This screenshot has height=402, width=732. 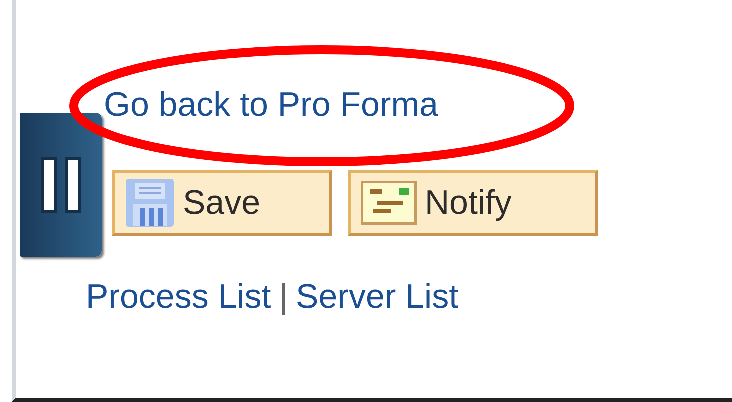 What do you see at coordinates (473, 203) in the screenshot?
I see `toolbar-button: Notify` at bounding box center [473, 203].